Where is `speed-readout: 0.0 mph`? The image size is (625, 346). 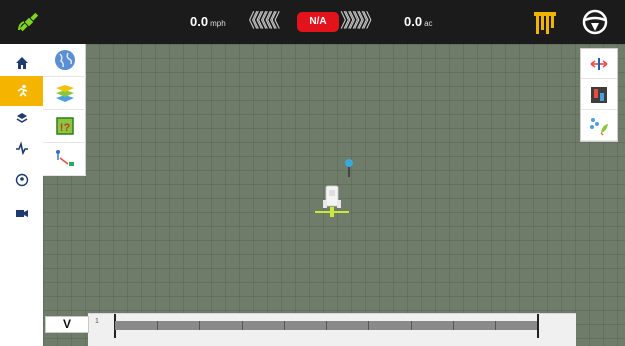 speed-readout: 0.0 mph is located at coordinates (208, 21).